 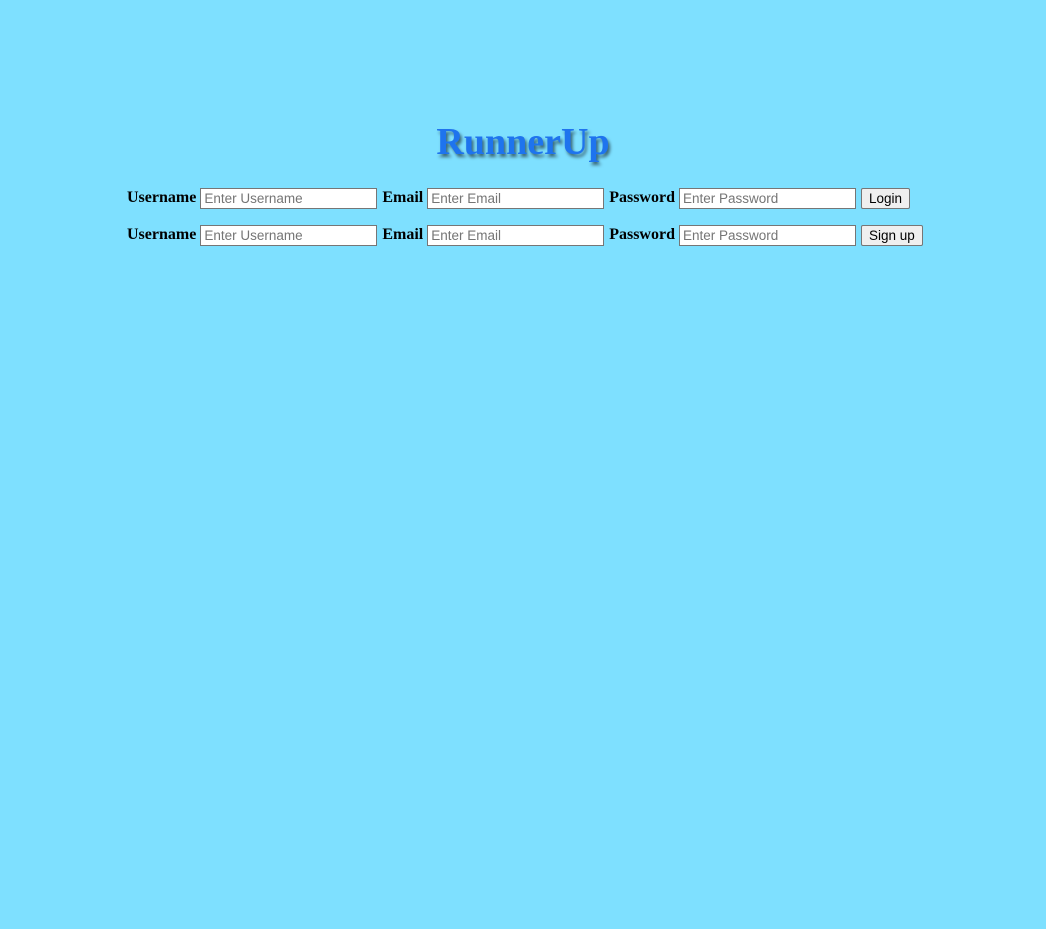 What do you see at coordinates (642, 234) in the screenshot?
I see `signup-password-label: Password` at bounding box center [642, 234].